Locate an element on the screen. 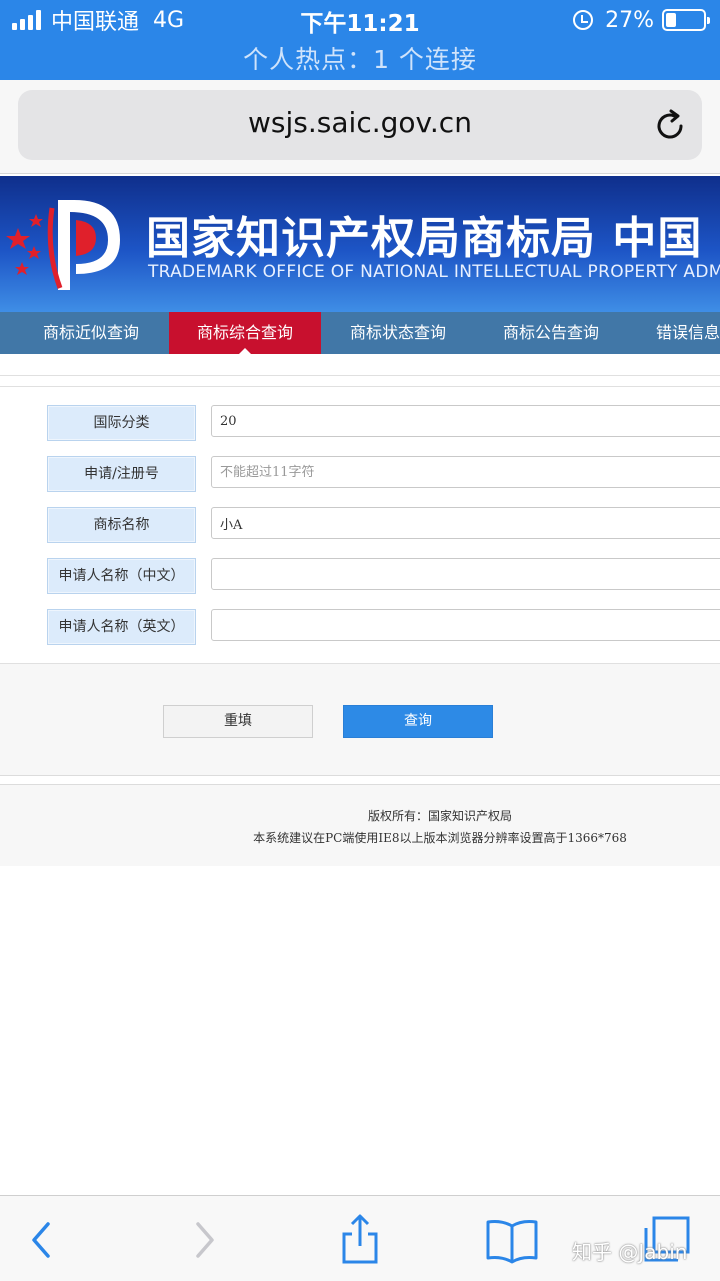 Image resolution: width=720 pixels, height=1281 pixels. url-text: wsjs.saic.gov.cn is located at coordinates (360, 122).